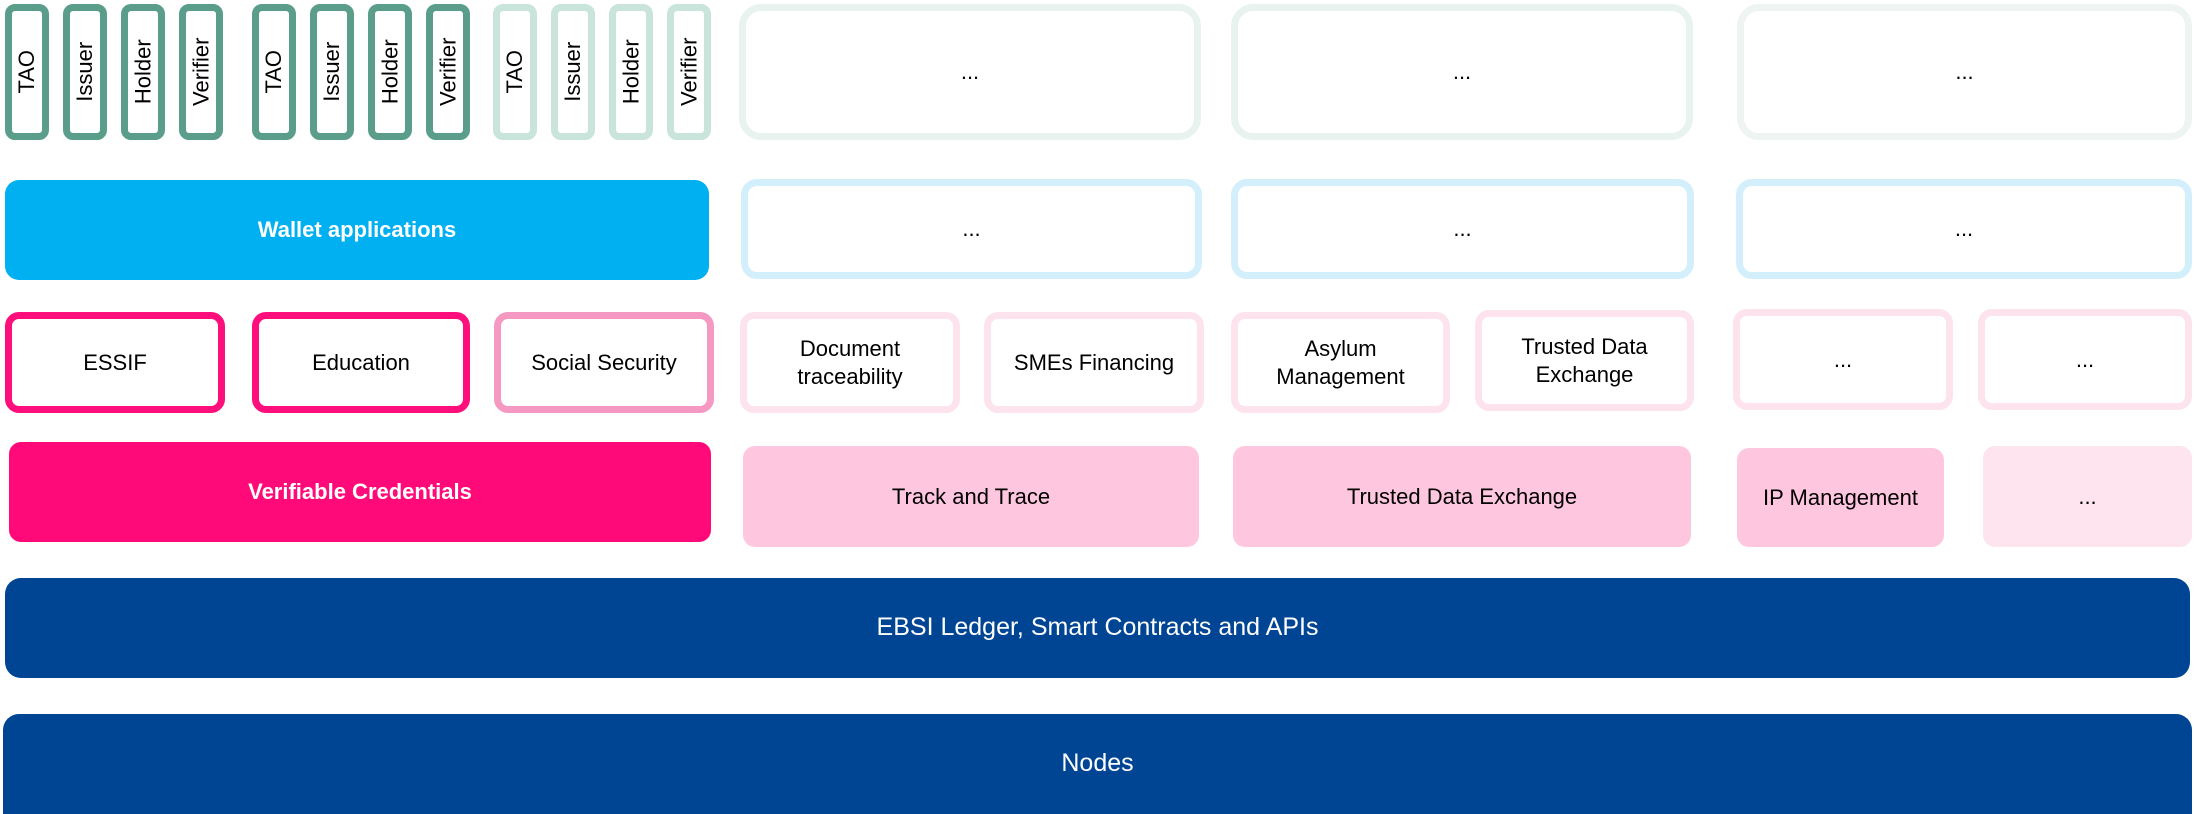 This screenshot has height=814, width=2195. What do you see at coordinates (360, 492) in the screenshot?
I see `verifiable-credentials: Verifiable Credentials` at bounding box center [360, 492].